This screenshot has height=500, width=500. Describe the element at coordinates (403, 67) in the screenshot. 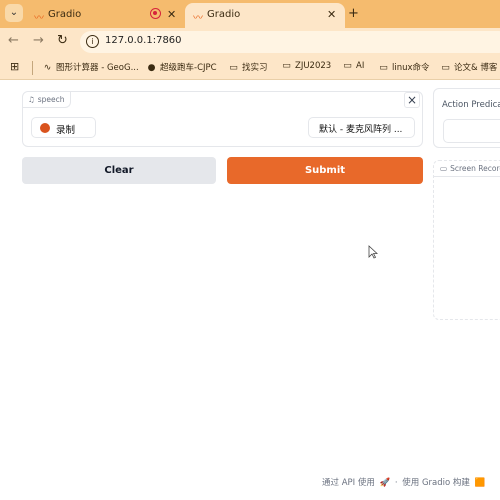

I see `bookmark-linux: ▭ linux命令` at that location.